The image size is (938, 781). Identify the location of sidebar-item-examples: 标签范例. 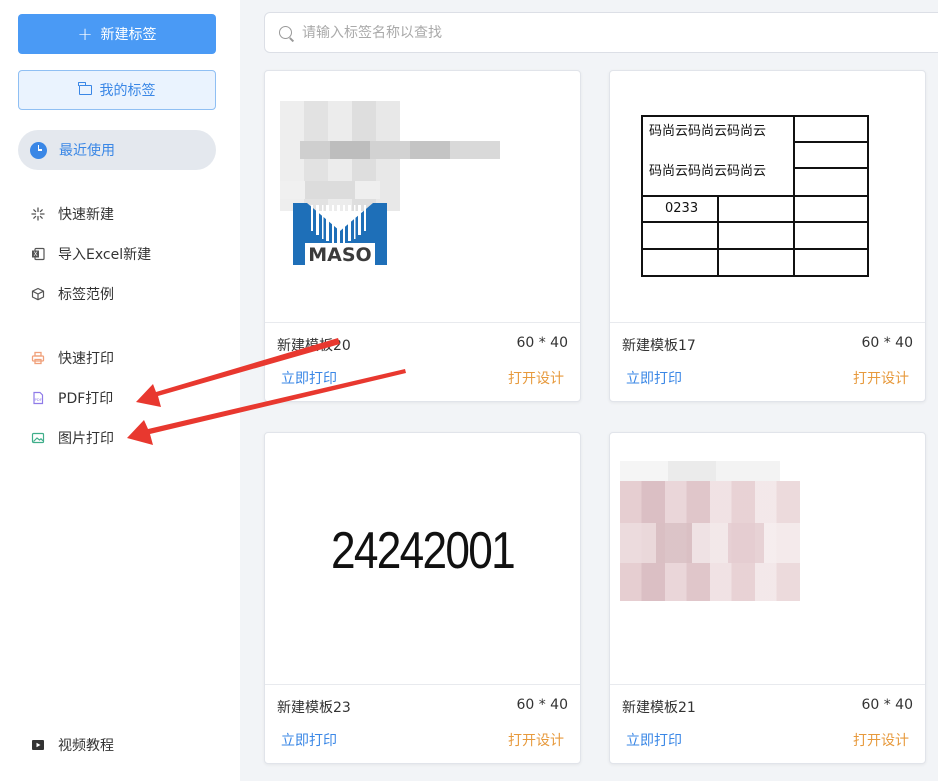
(72, 294).